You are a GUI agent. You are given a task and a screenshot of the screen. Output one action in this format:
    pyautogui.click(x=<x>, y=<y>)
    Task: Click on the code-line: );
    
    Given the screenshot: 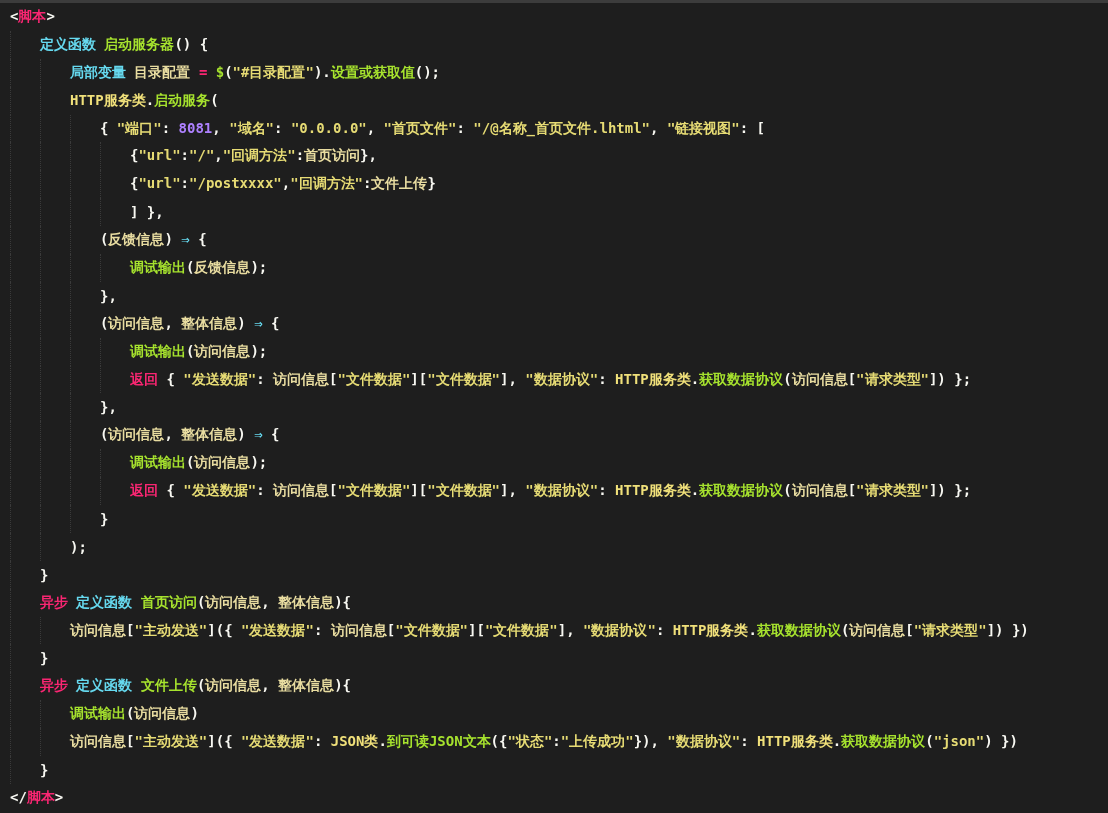 What is the action you would take?
    pyautogui.click(x=78, y=546)
    